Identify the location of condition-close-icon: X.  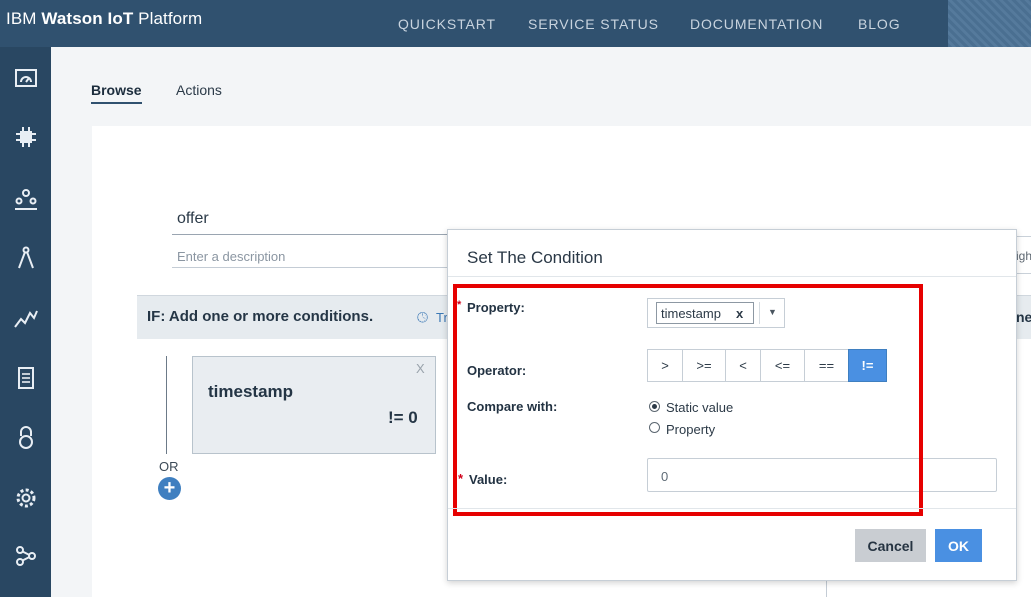
(420, 368).